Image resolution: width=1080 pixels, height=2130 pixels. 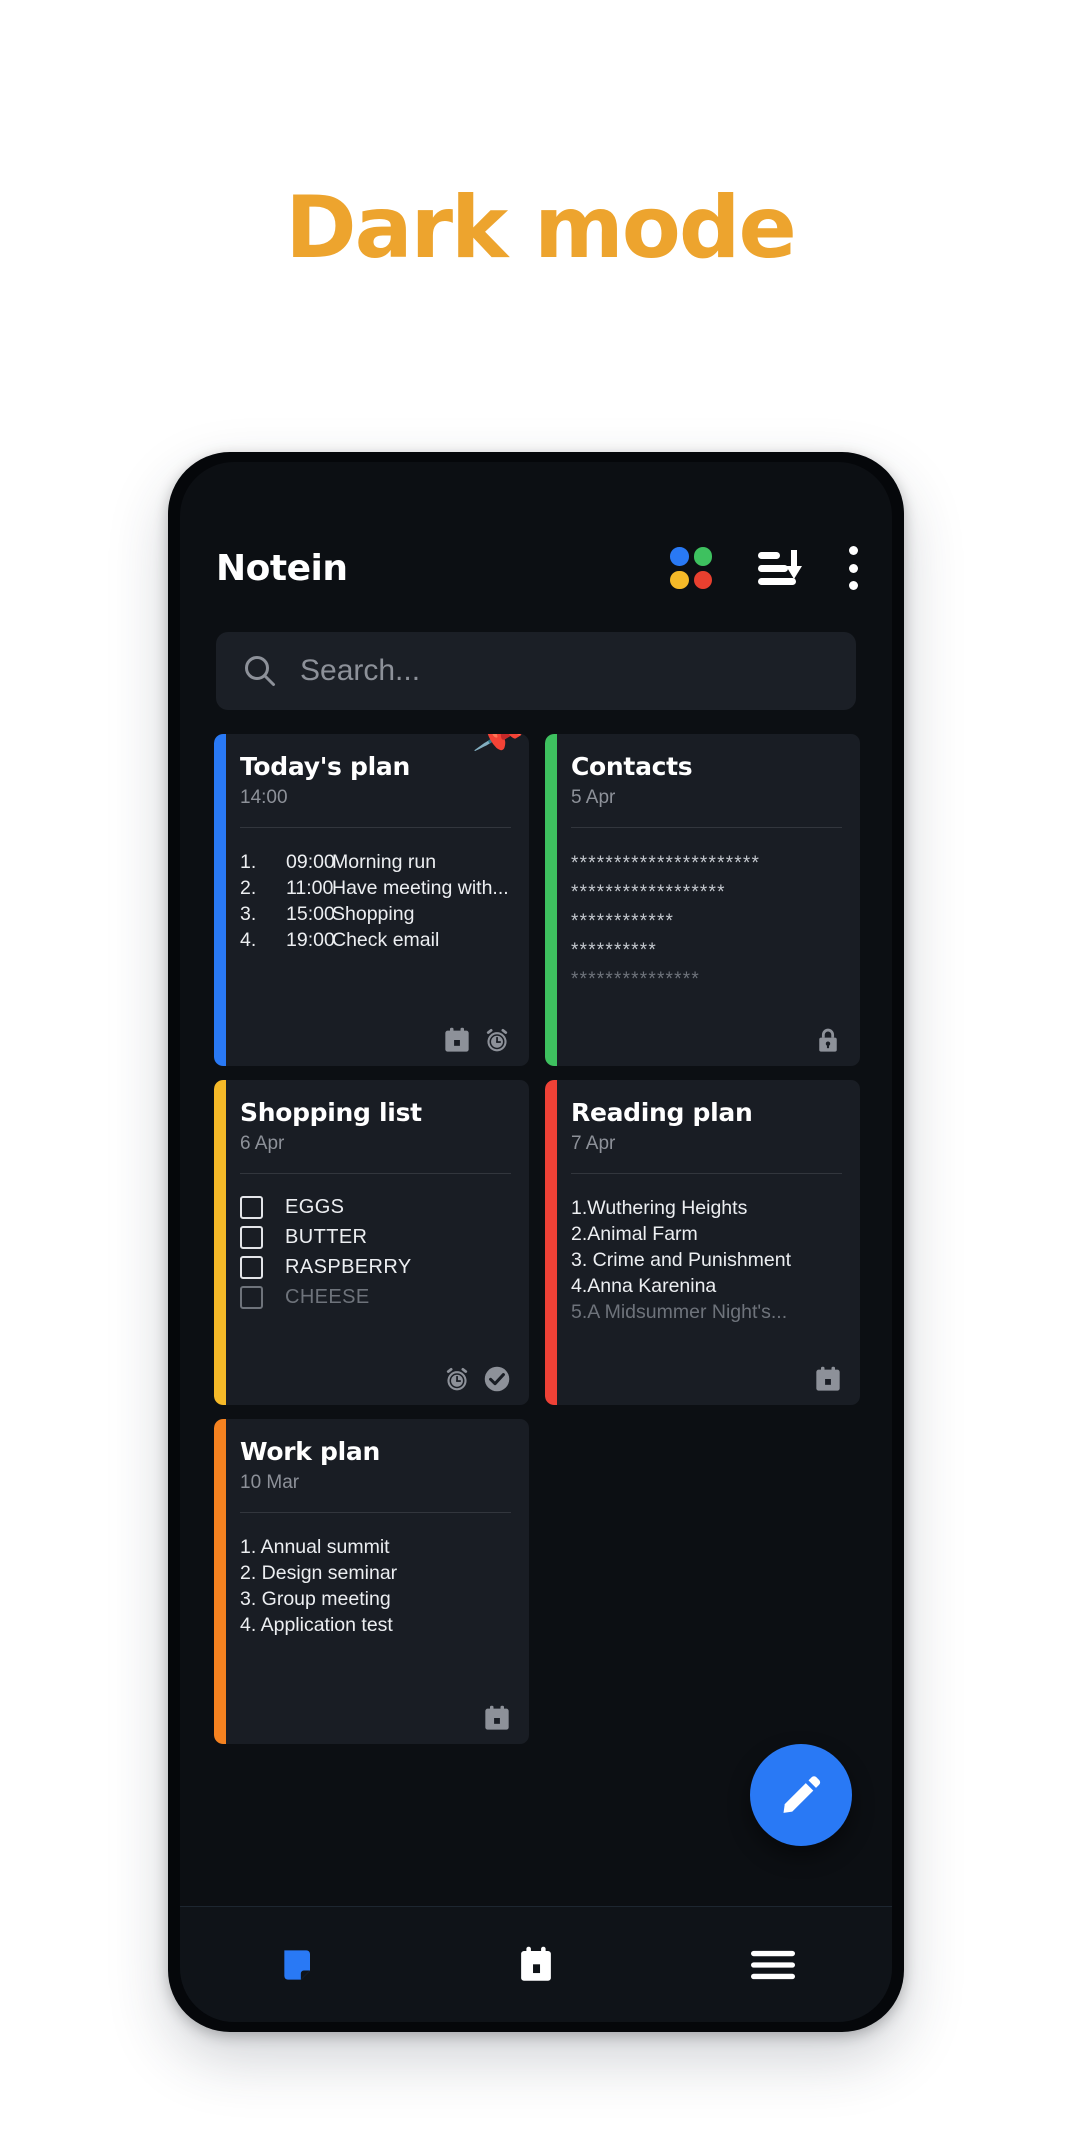 I want to click on pencil-icon, so click(x=802, y=1794).